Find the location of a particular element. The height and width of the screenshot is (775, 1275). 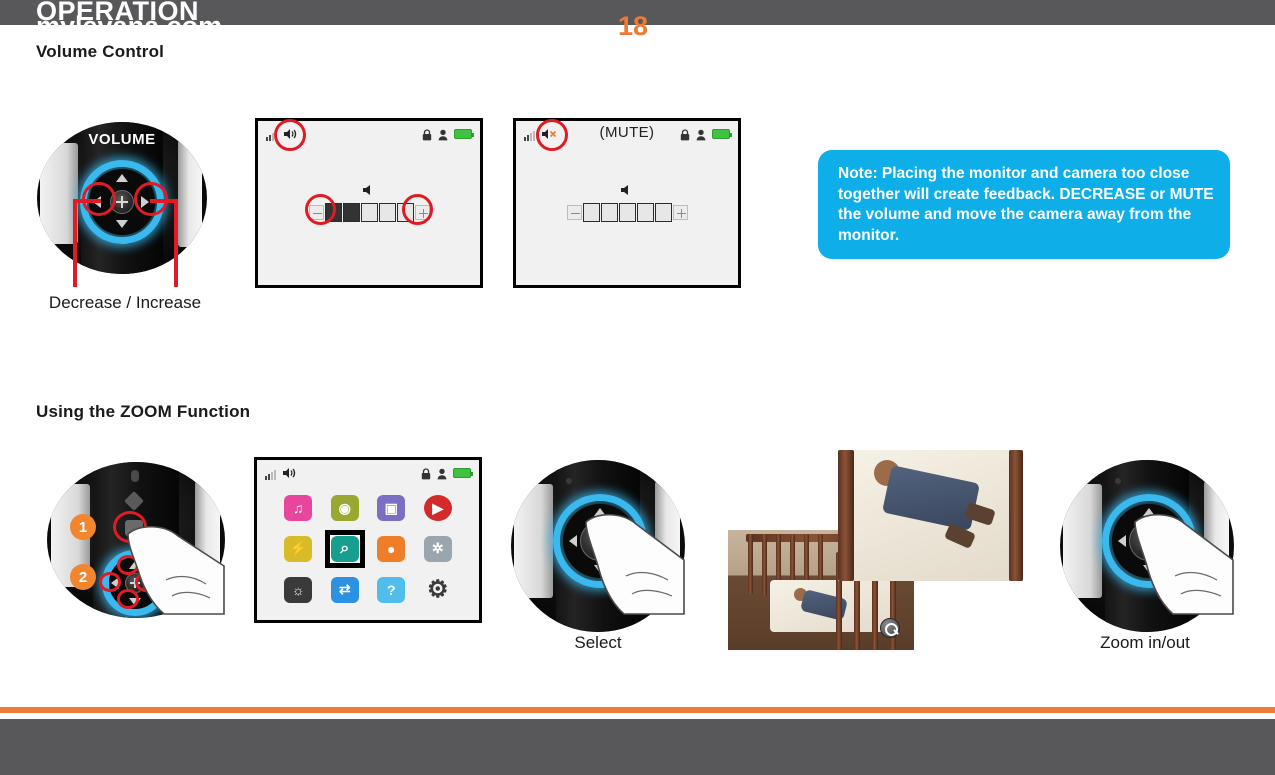

section-heading-volume-control: Volume Control is located at coordinates (100, 51).